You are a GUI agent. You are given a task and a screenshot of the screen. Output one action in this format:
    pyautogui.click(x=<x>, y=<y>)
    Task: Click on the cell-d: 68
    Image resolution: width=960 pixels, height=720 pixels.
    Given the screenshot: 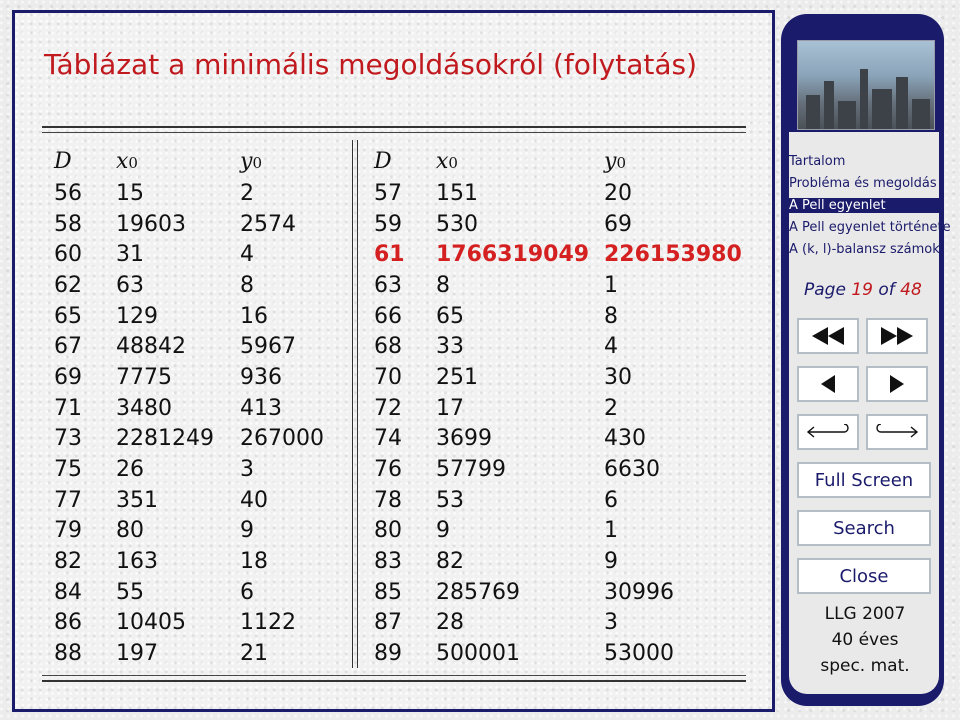 What is the action you would take?
    pyautogui.click(x=388, y=347)
    